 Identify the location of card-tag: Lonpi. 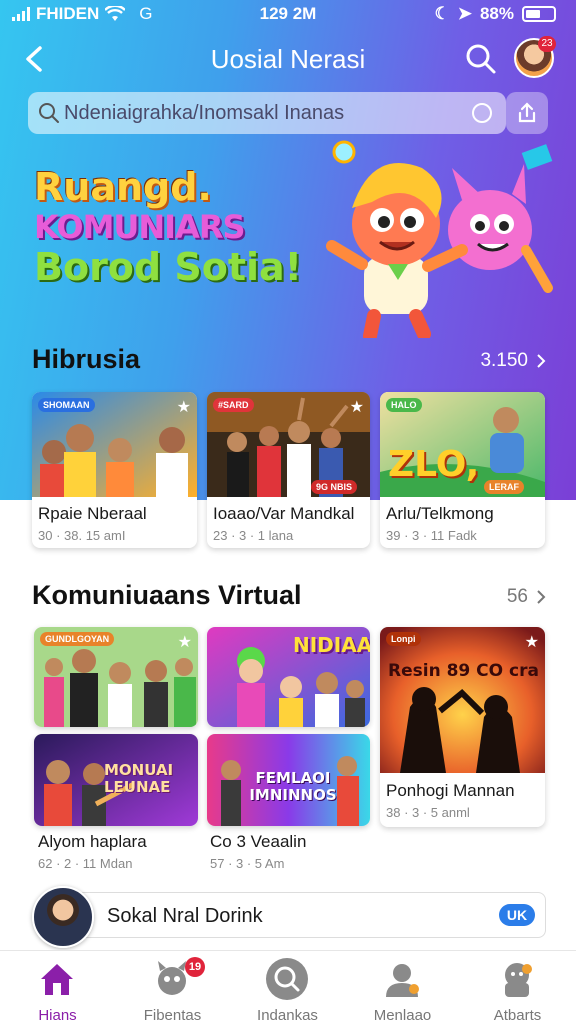
(403, 639).